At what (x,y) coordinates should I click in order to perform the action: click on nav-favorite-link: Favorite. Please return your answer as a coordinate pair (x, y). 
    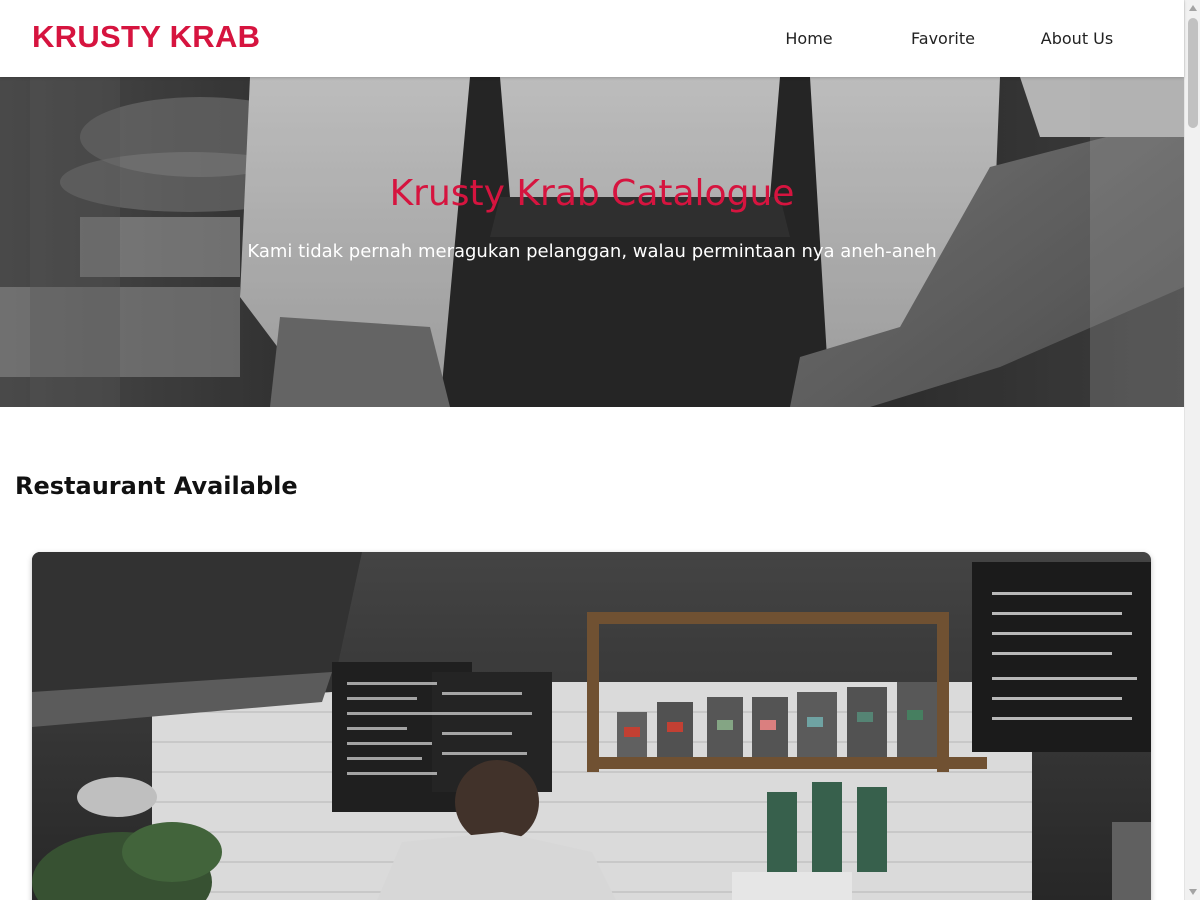
    Looking at the image, I should click on (943, 39).